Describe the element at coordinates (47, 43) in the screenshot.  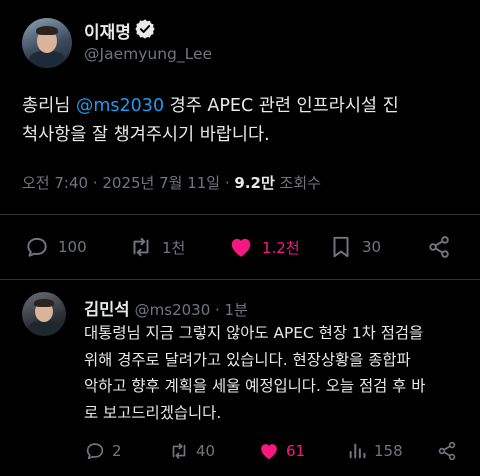
I see `author-avatar` at that location.